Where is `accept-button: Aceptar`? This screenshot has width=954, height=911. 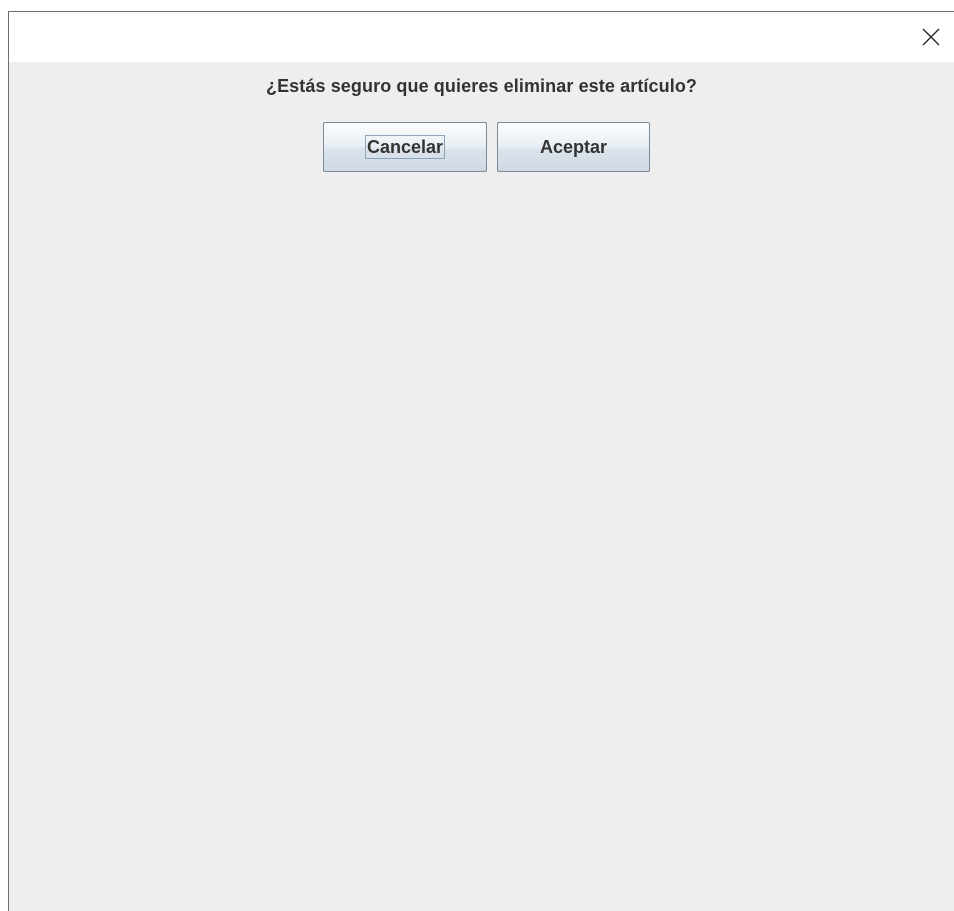
accept-button: Aceptar is located at coordinates (573, 147).